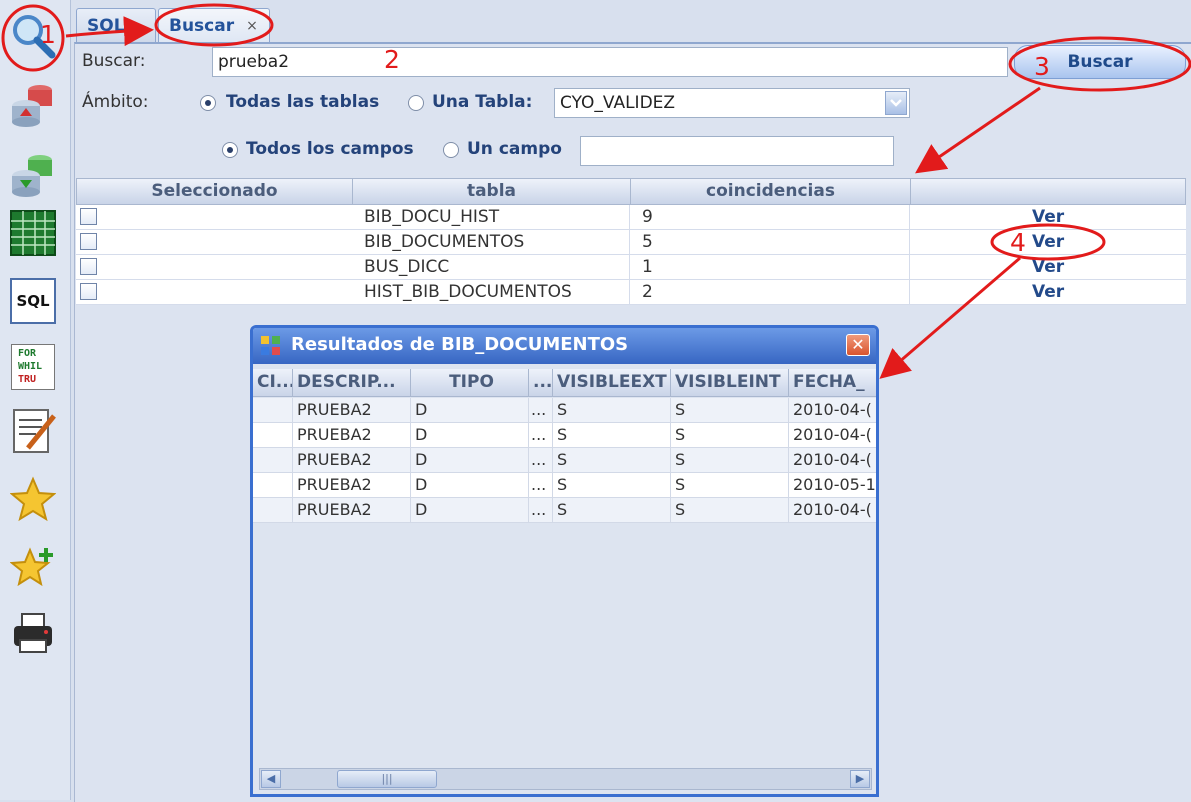  I want to click on row-coincidencias: 9, so click(770, 217).